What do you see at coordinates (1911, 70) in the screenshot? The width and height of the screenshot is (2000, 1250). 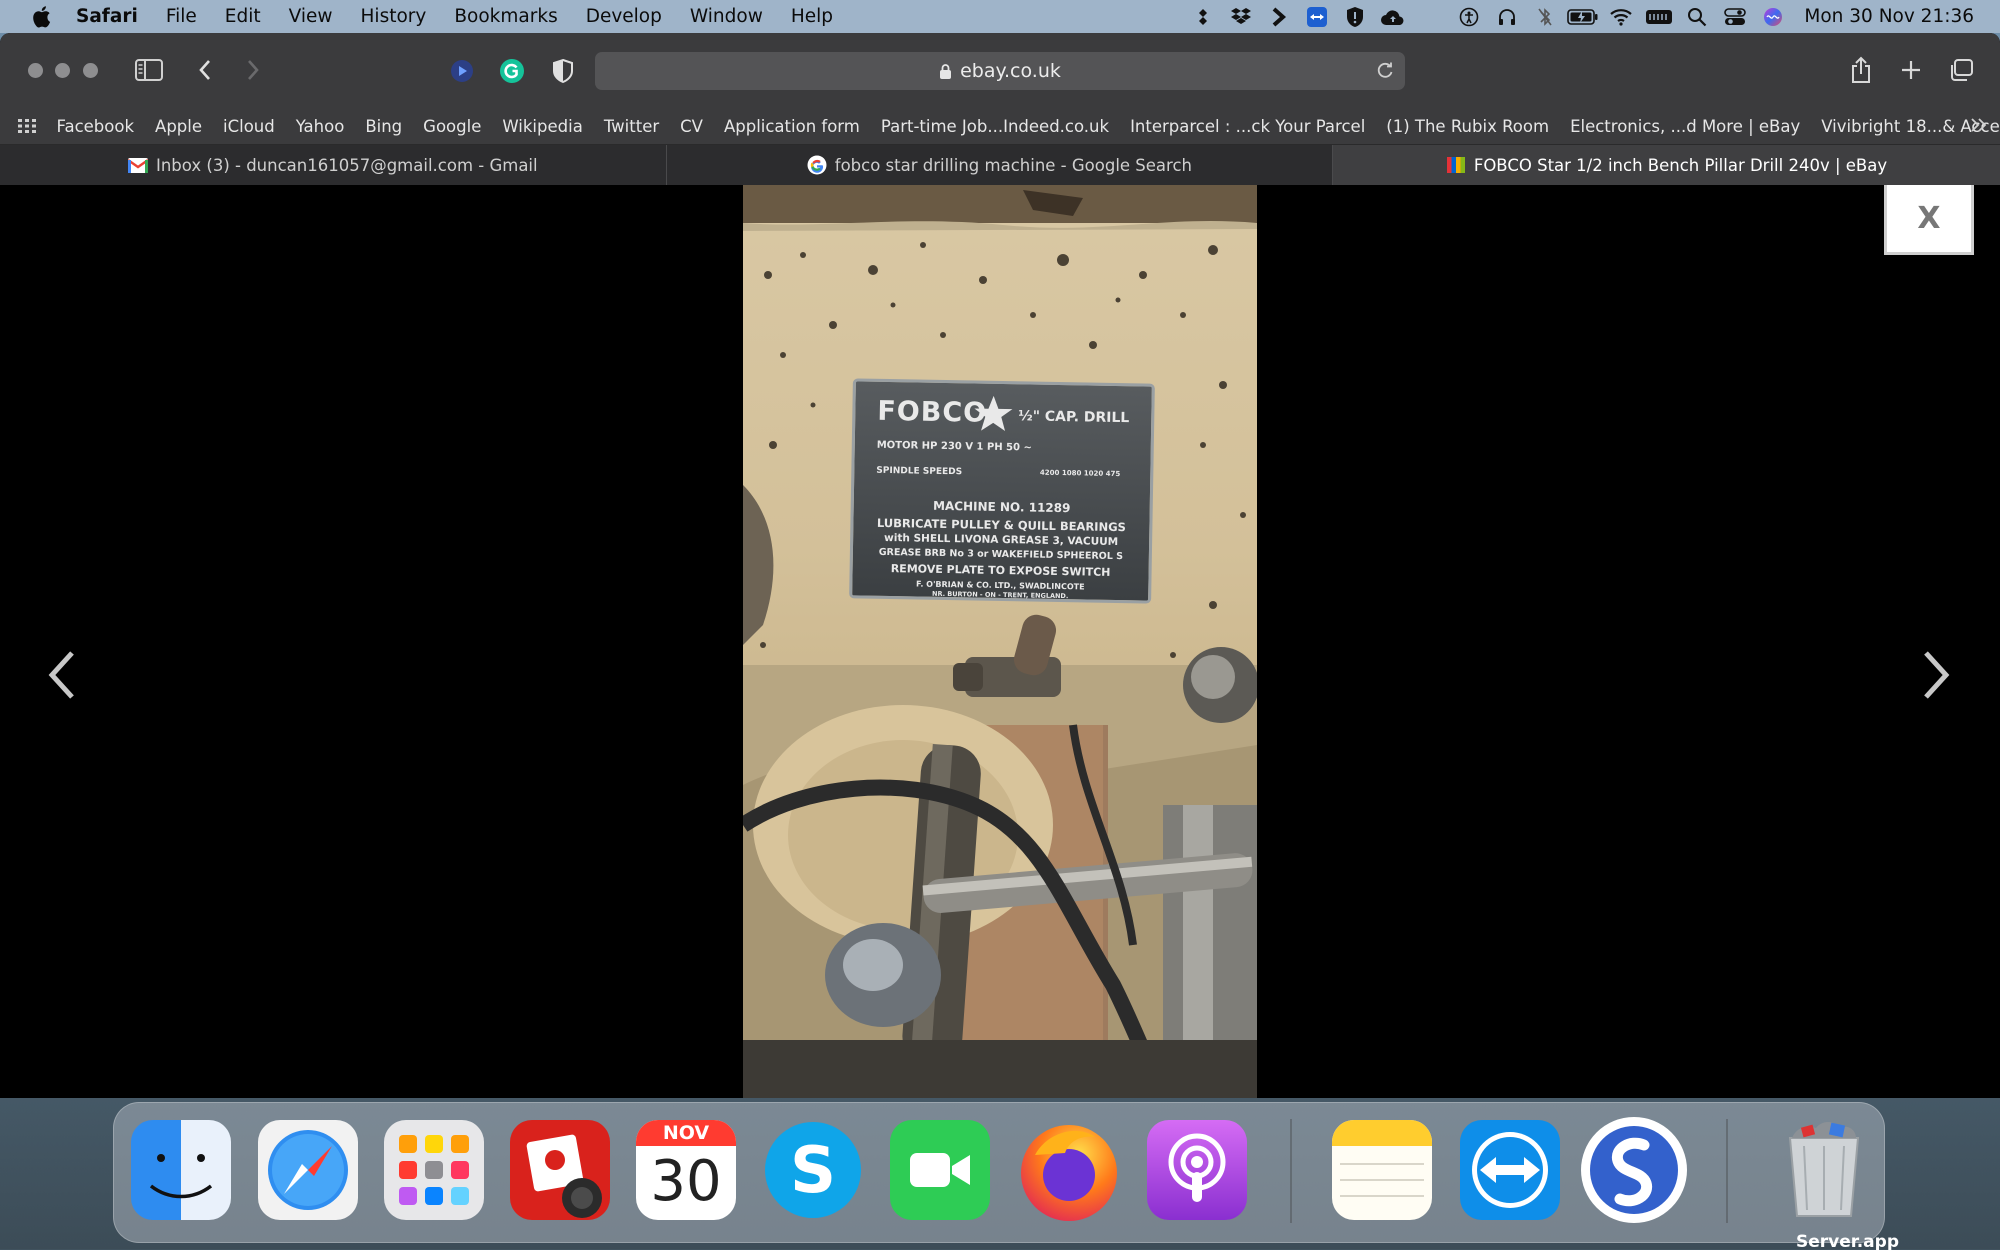 I see `new-tab-icon` at bounding box center [1911, 70].